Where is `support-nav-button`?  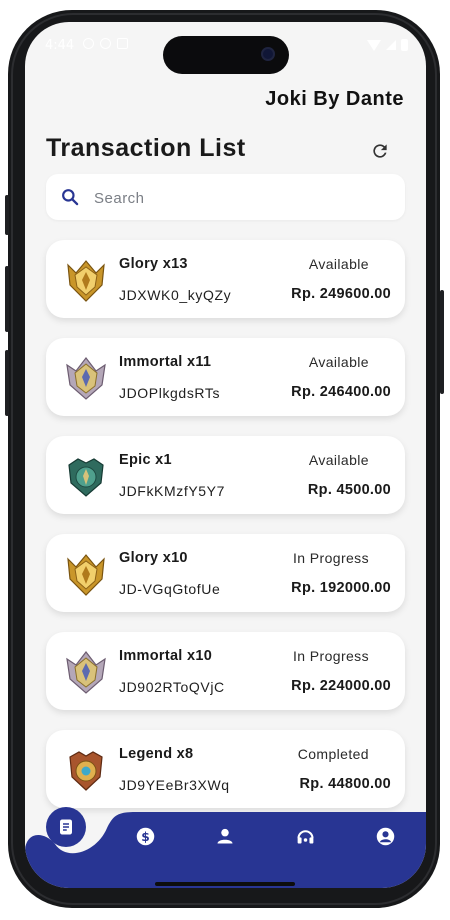
support-nav-button is located at coordinates (305, 836).